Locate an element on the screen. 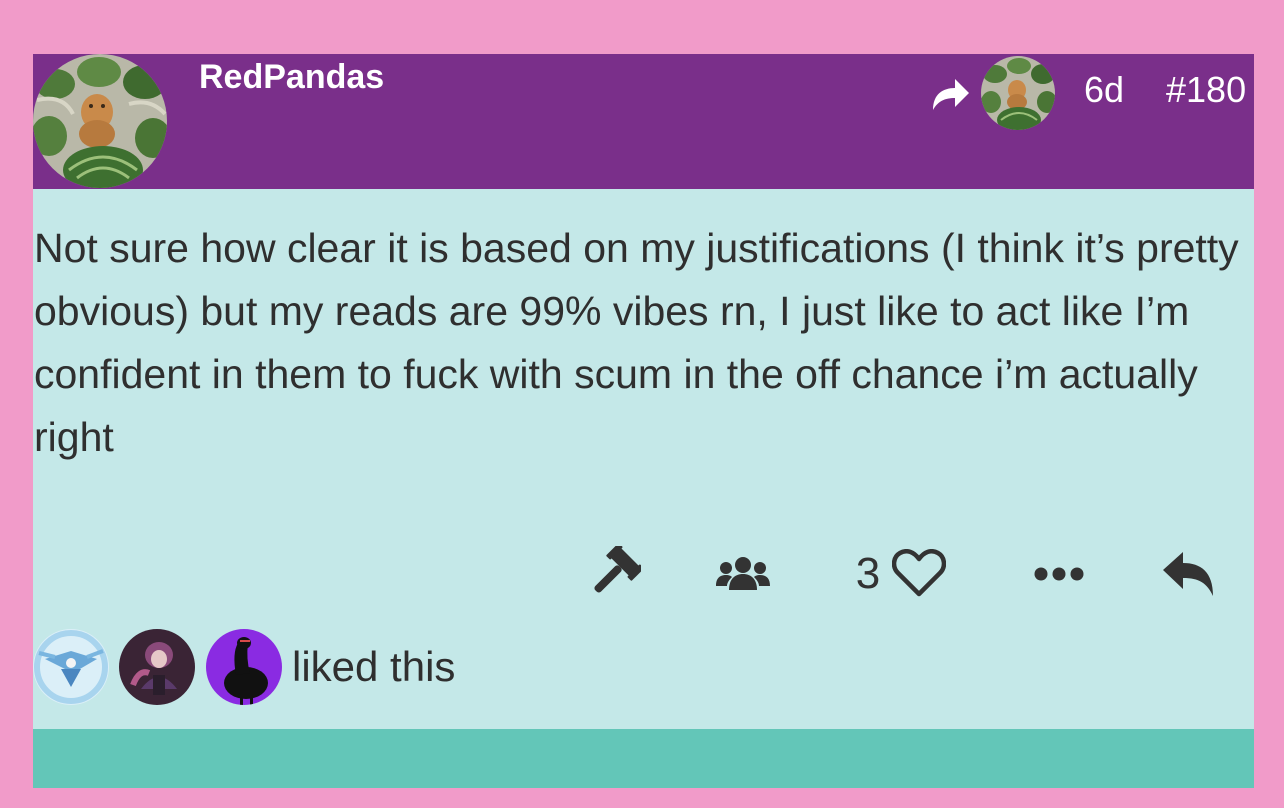 Image resolution: width=1284 pixels, height=808 pixels. reply-button is located at coordinates (1189, 574).